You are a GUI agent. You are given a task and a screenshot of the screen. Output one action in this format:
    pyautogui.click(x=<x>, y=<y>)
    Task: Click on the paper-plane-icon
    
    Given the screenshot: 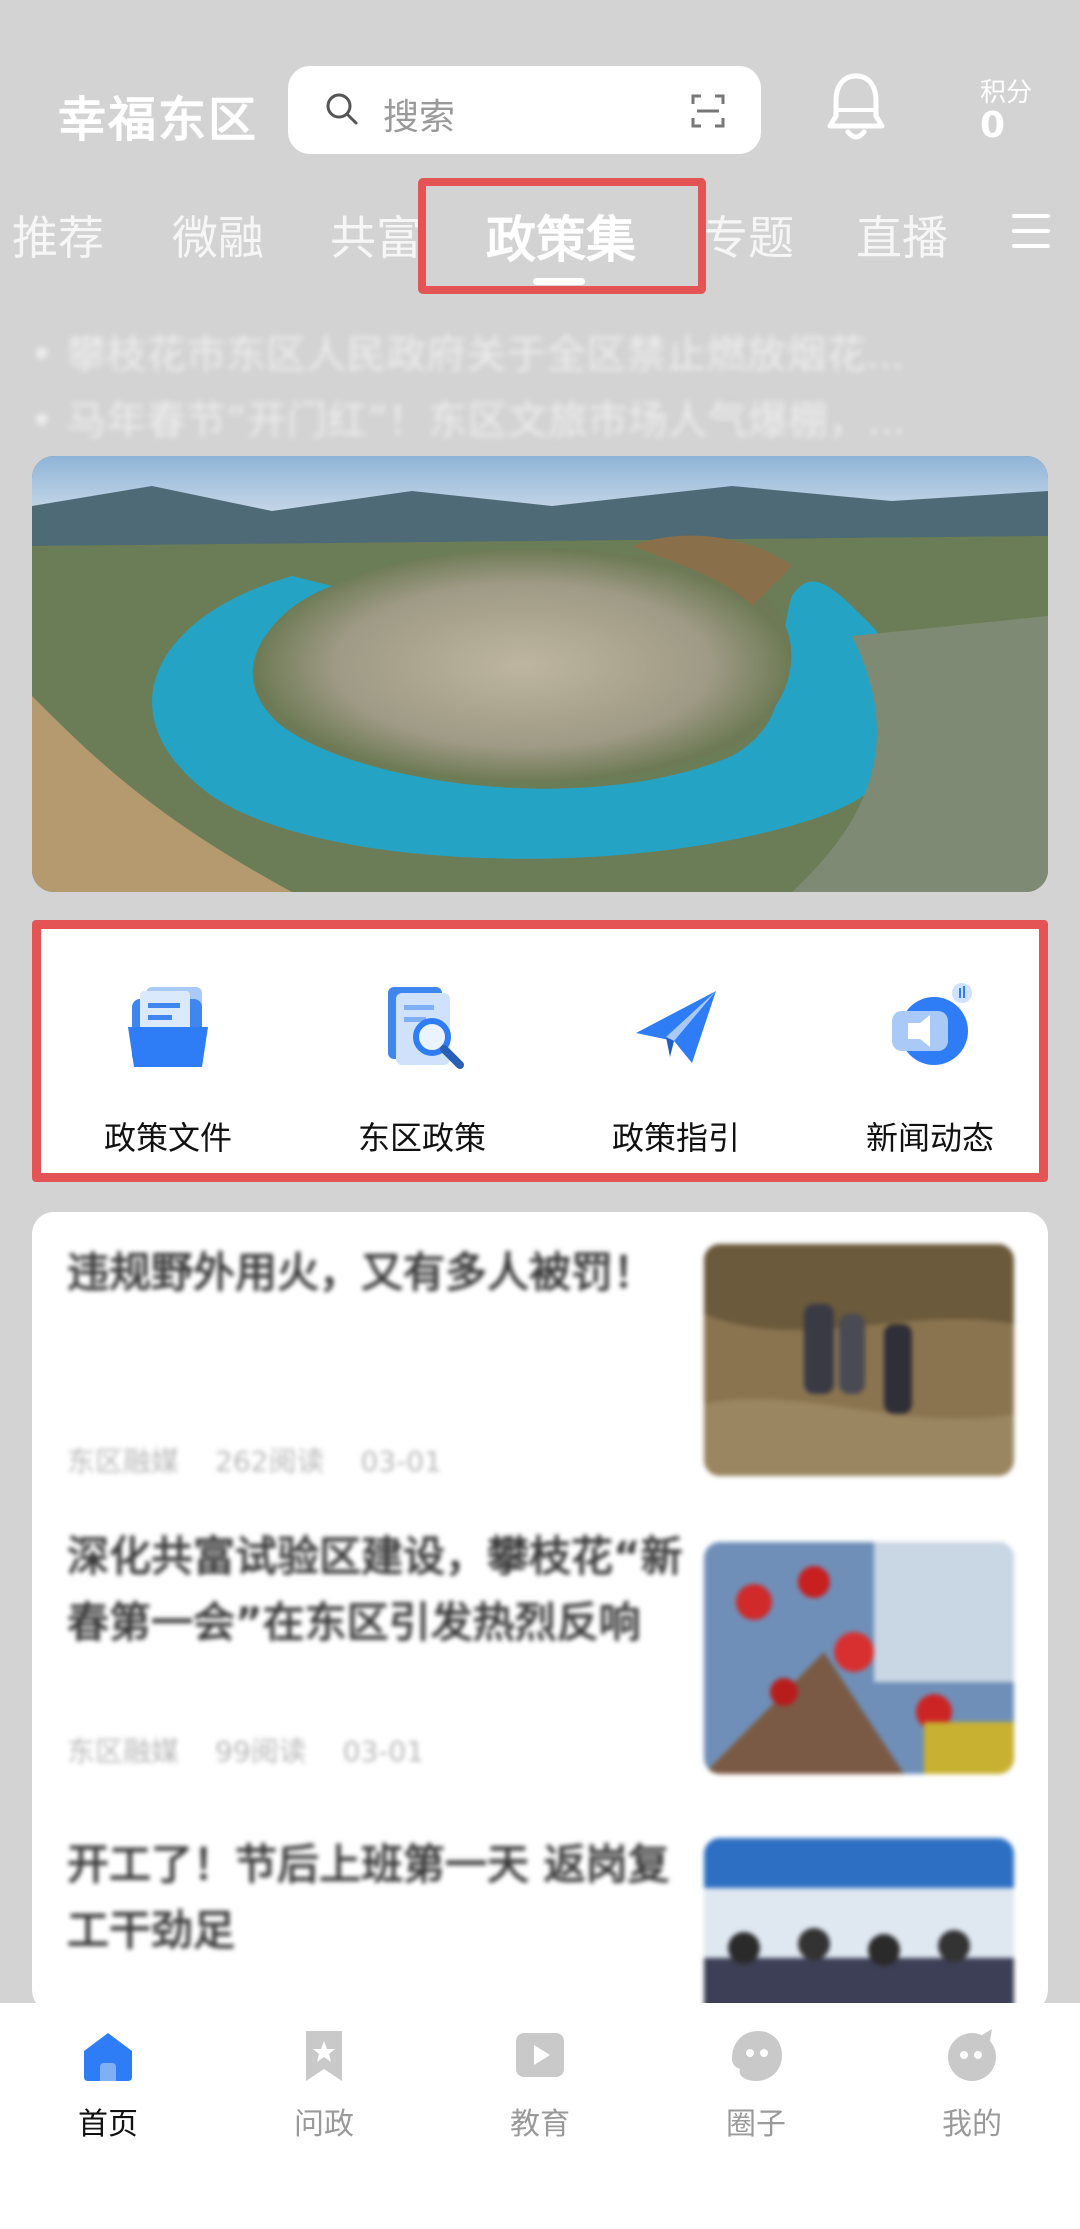 What is the action you would take?
    pyautogui.click(x=676, y=1027)
    